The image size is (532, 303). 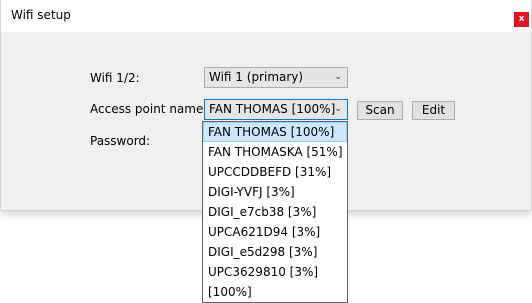 I want to click on dropdown-option: [100%], so click(x=275, y=292).